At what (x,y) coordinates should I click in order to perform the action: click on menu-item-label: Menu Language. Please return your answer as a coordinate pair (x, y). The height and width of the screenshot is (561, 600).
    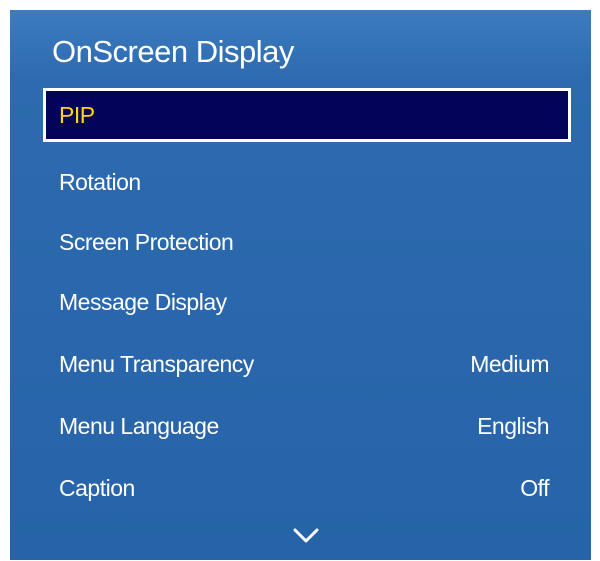
    Looking at the image, I should click on (139, 426).